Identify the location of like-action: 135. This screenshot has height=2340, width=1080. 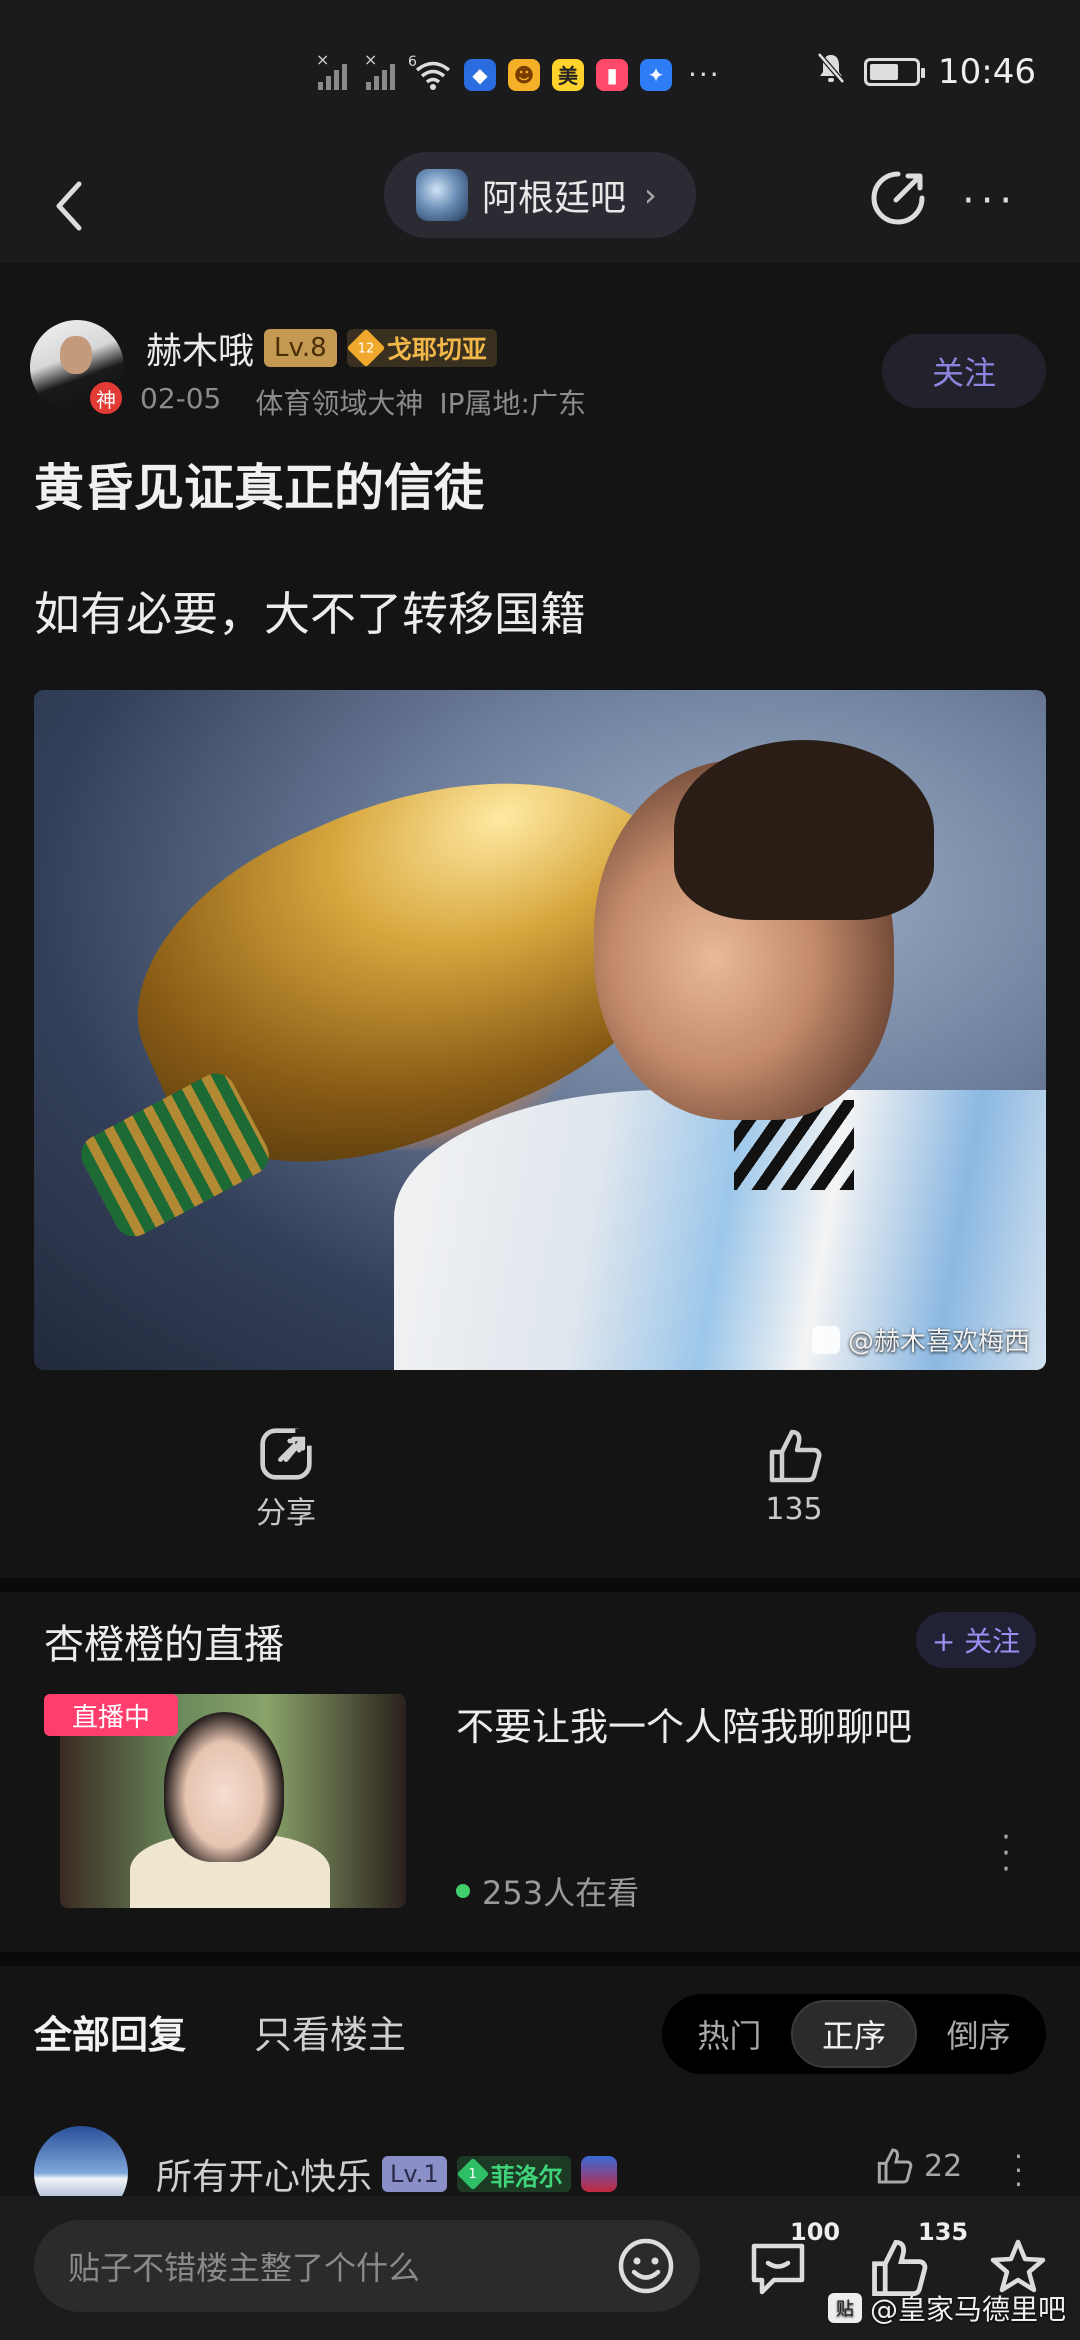
(794, 1476).